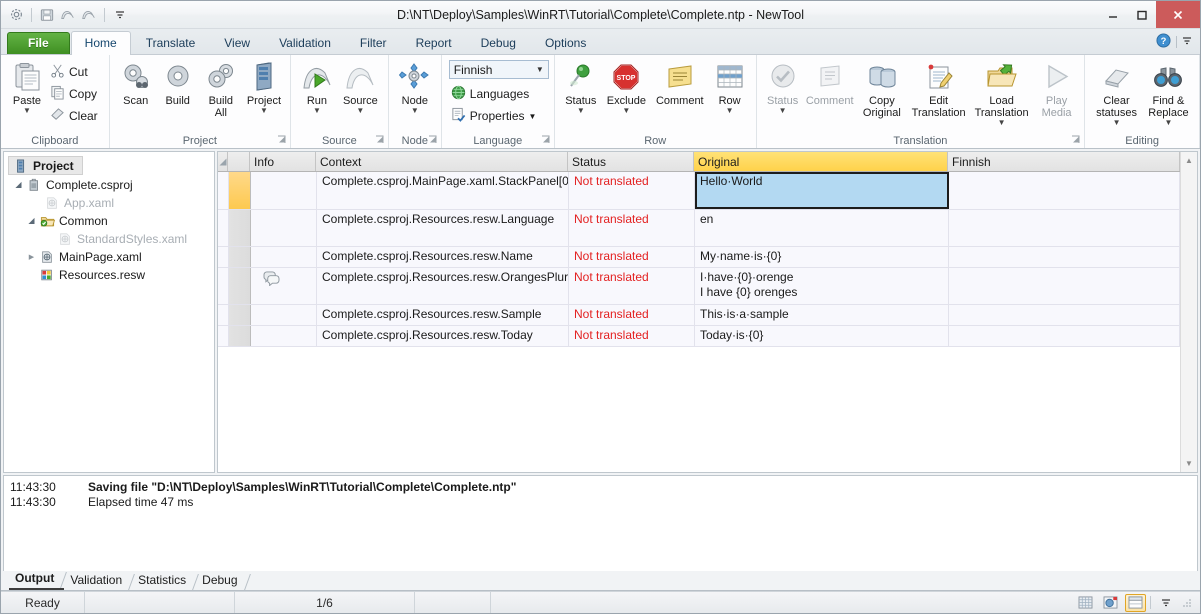  Describe the element at coordinates (415, 87) in the screenshot. I see `node-button: Node ▼` at that location.